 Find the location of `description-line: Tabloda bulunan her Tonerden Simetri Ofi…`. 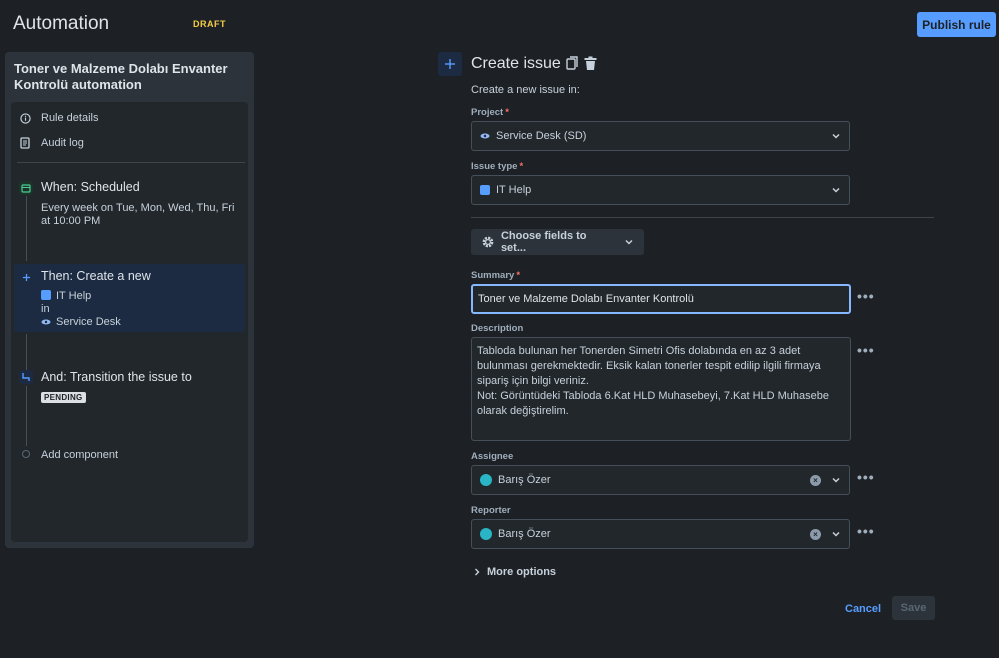

description-line: Tabloda bulunan her Tonerden Simetri Ofi… is located at coordinates (639, 351).